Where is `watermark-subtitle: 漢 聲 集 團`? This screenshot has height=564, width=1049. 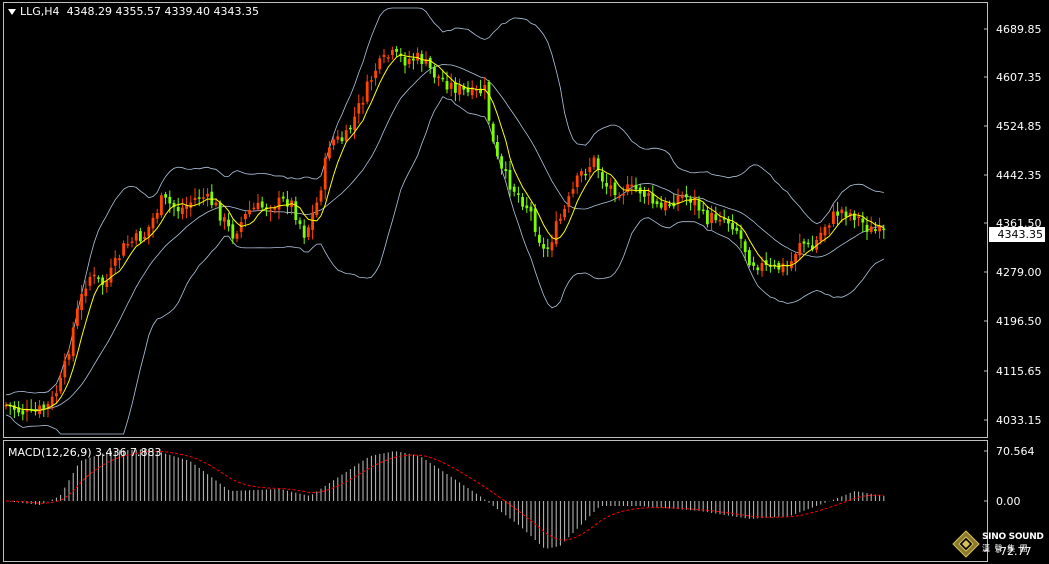 watermark-subtitle: 漢 聲 集 團 is located at coordinates (1005, 548).